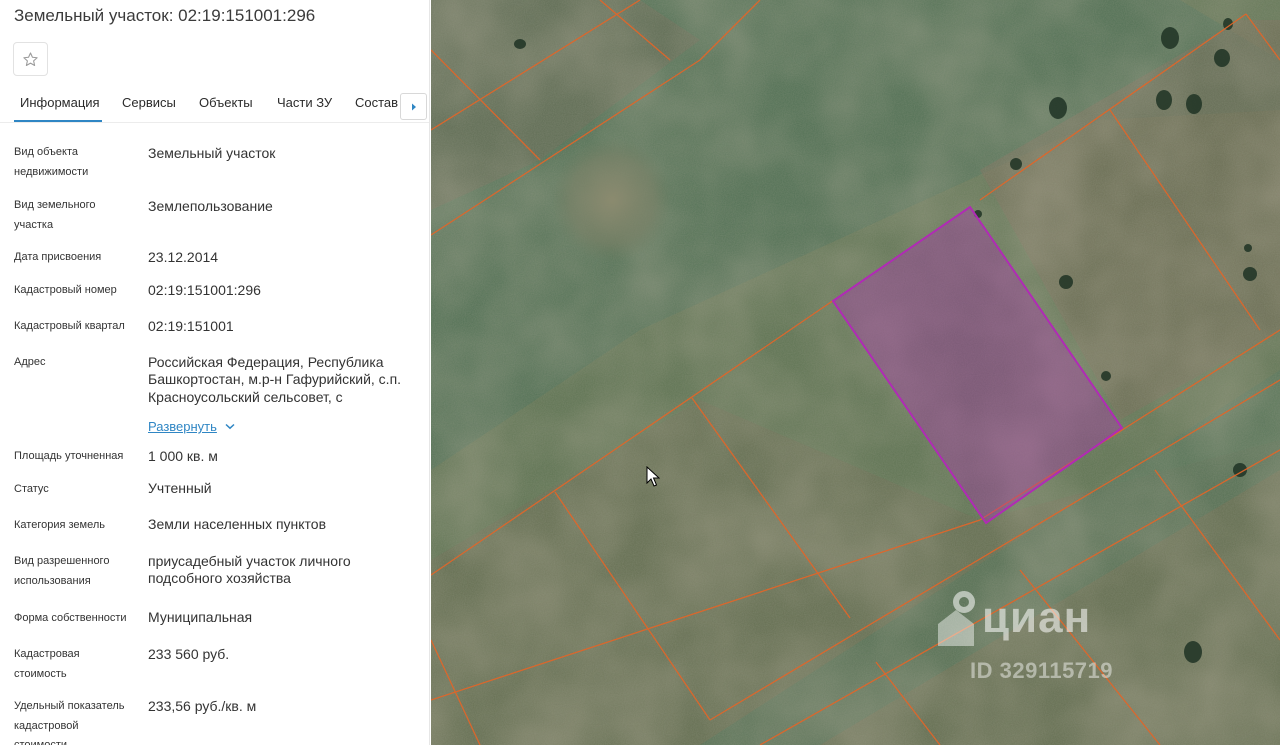  I want to click on tab-parts: Части ЗУ, so click(304, 104).